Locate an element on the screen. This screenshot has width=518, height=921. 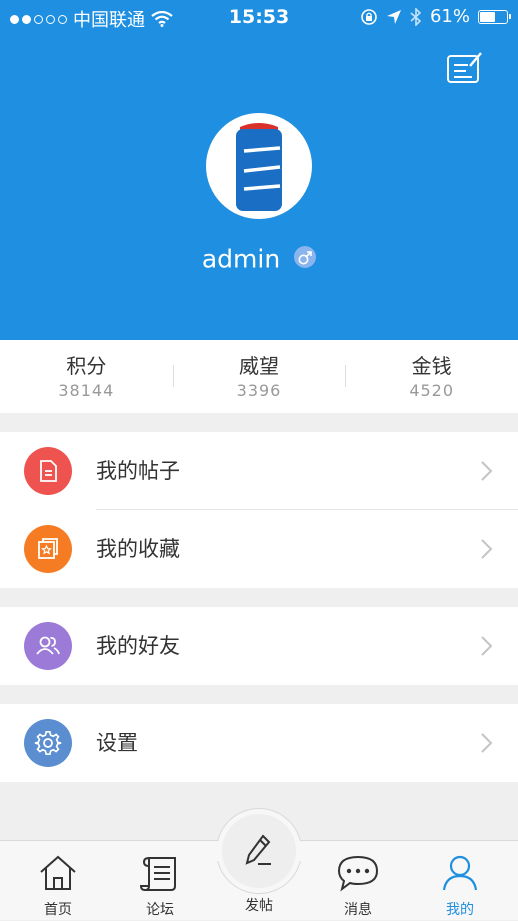
user-stats: 积分 38144 威望 3396 金钱 4520 is located at coordinates (259, 376).